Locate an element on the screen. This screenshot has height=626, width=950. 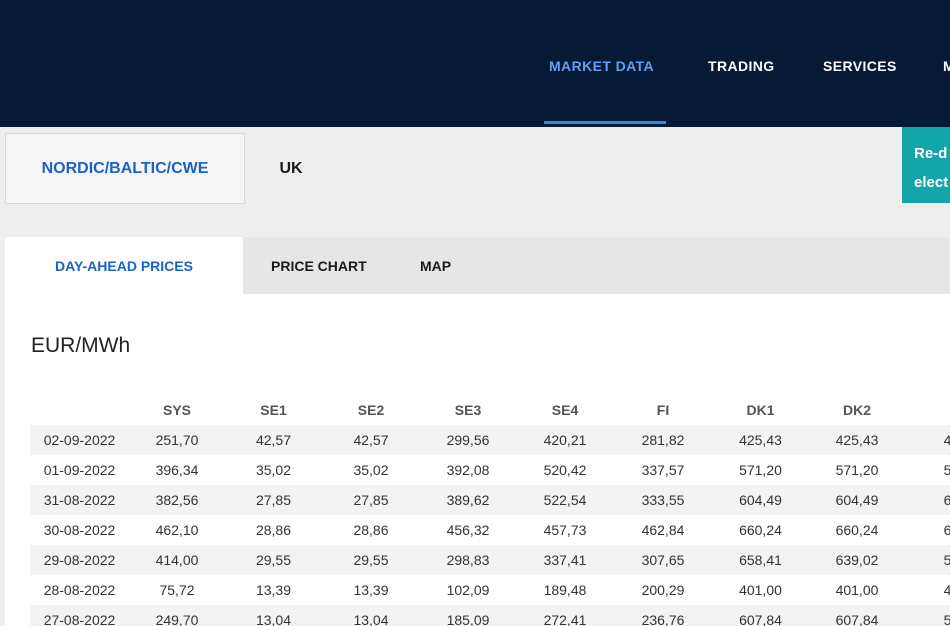
column-header: SYS is located at coordinates (177, 409).